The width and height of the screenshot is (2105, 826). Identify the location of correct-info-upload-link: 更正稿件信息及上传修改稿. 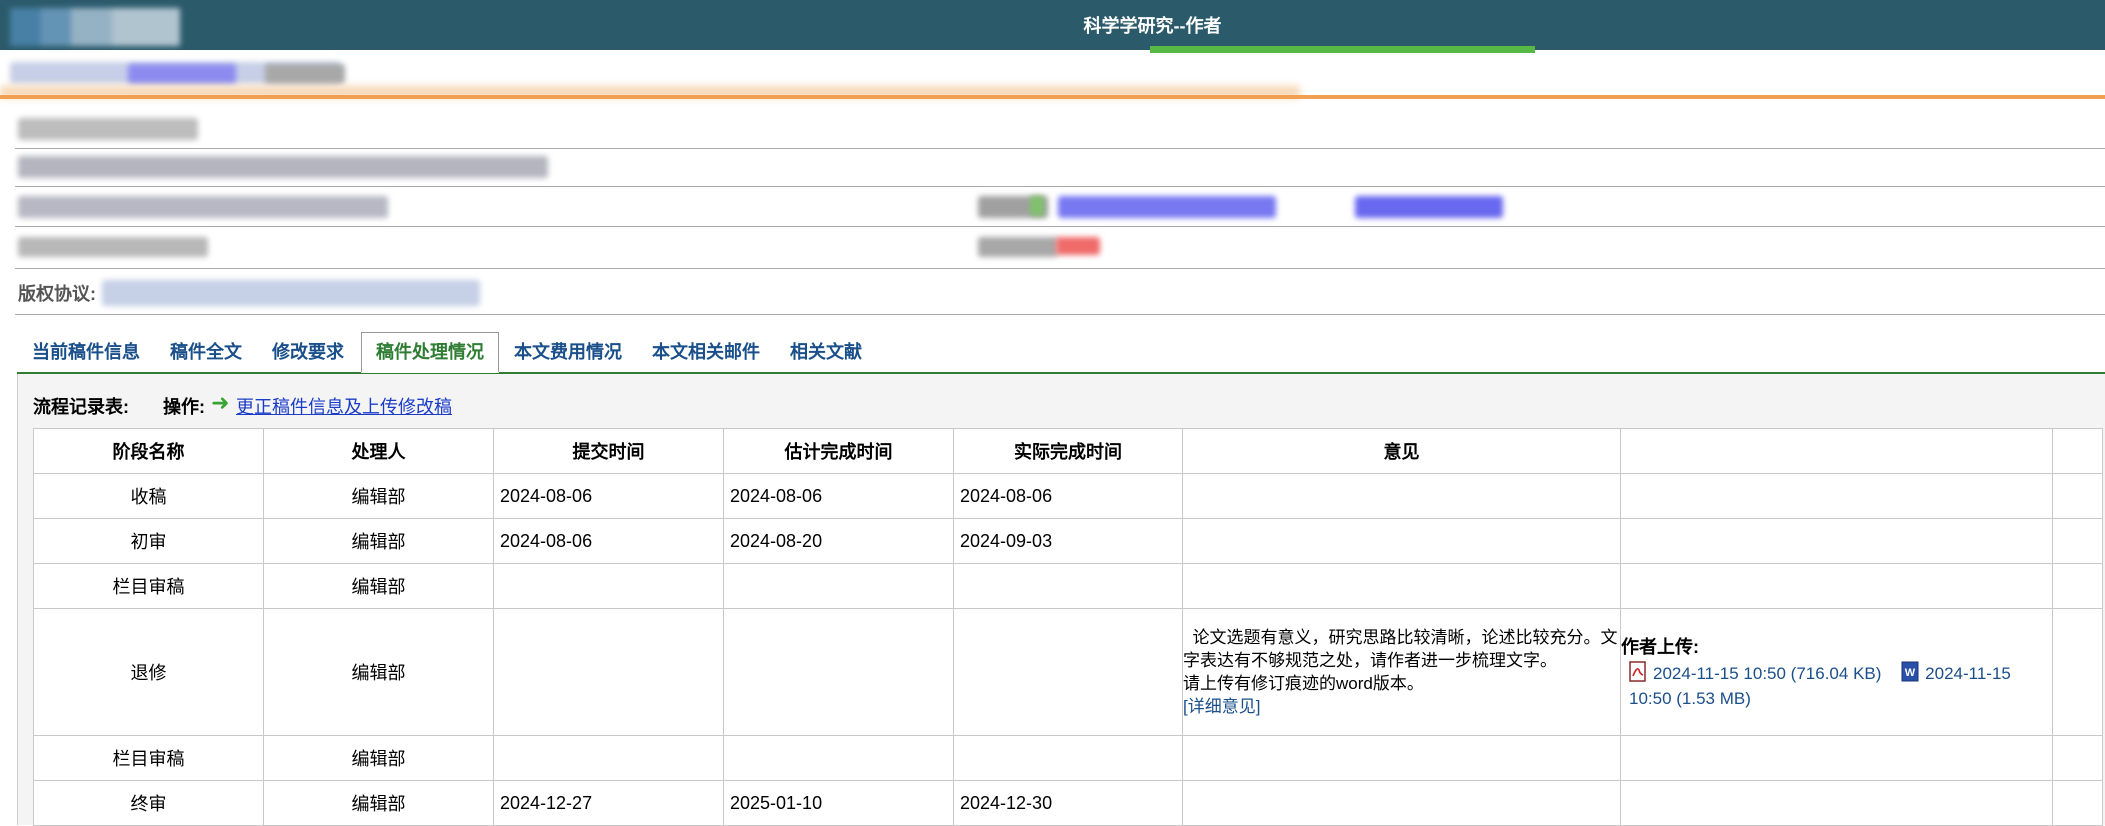
(344, 406).